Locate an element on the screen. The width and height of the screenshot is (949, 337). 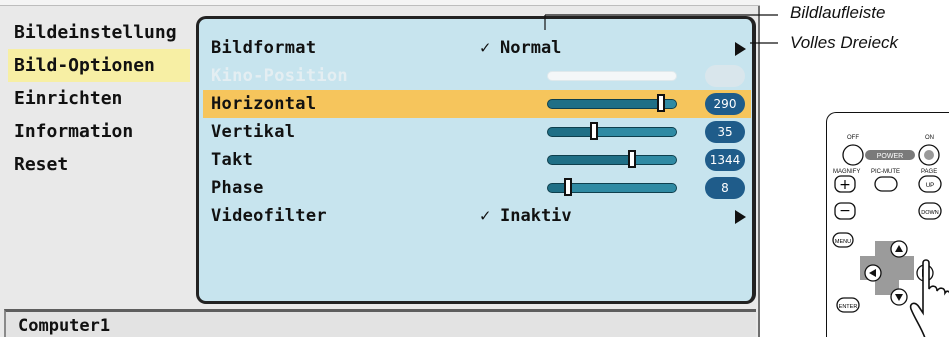
category-einrichten: Einrichten is located at coordinates (99, 98).